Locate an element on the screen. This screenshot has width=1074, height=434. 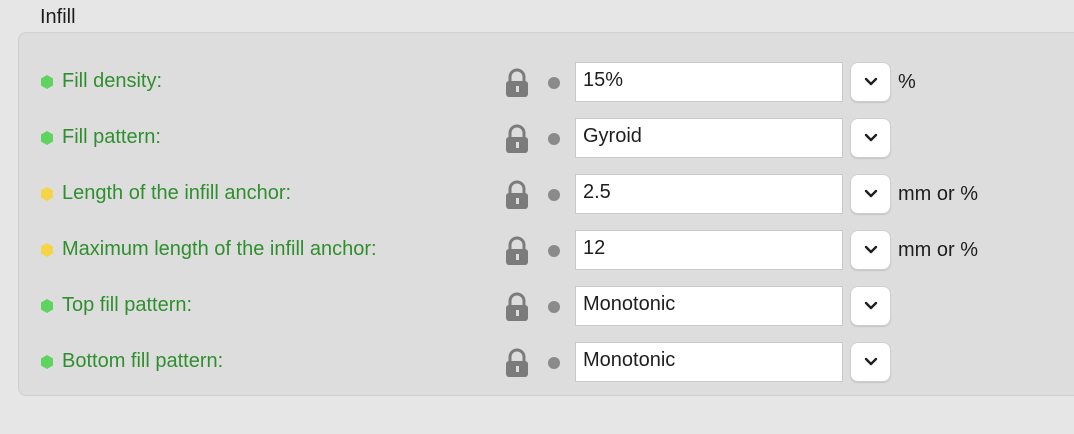
setting-label: Maximum length of the infill anchor: is located at coordinates (219, 249).